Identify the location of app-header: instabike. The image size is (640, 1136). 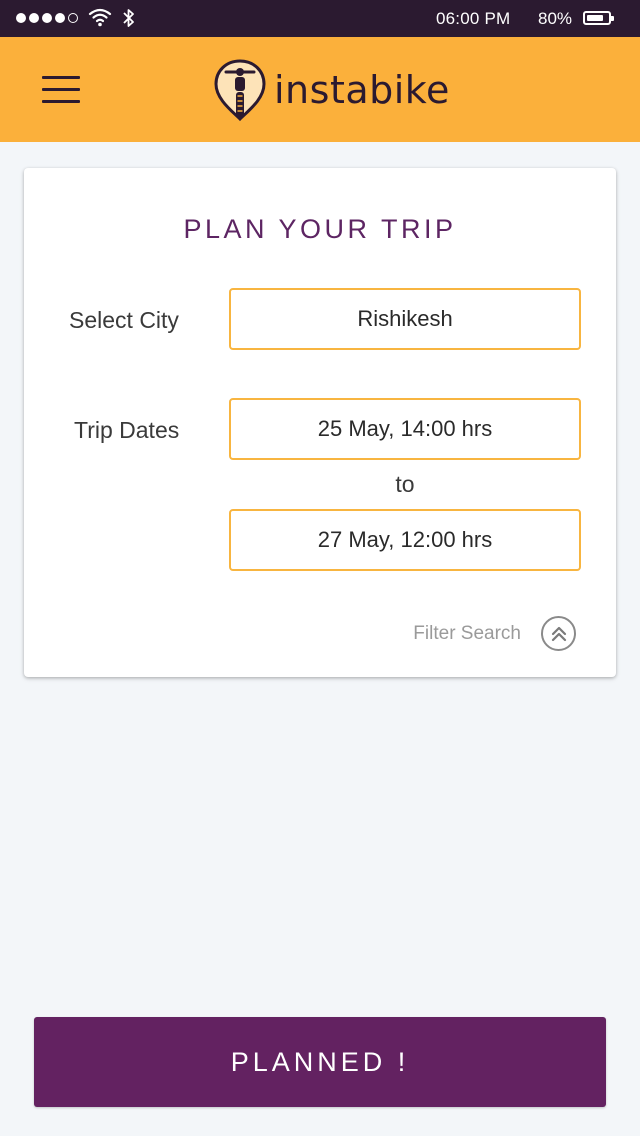
(320, 89).